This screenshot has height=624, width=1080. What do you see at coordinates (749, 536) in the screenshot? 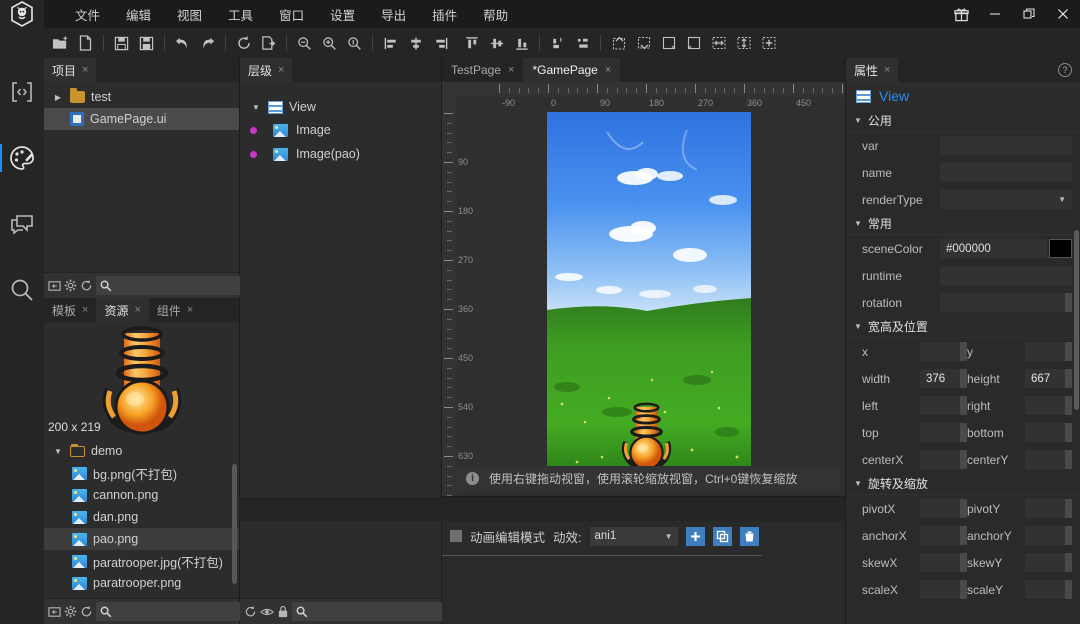
I see `delete-animation-button` at bounding box center [749, 536].